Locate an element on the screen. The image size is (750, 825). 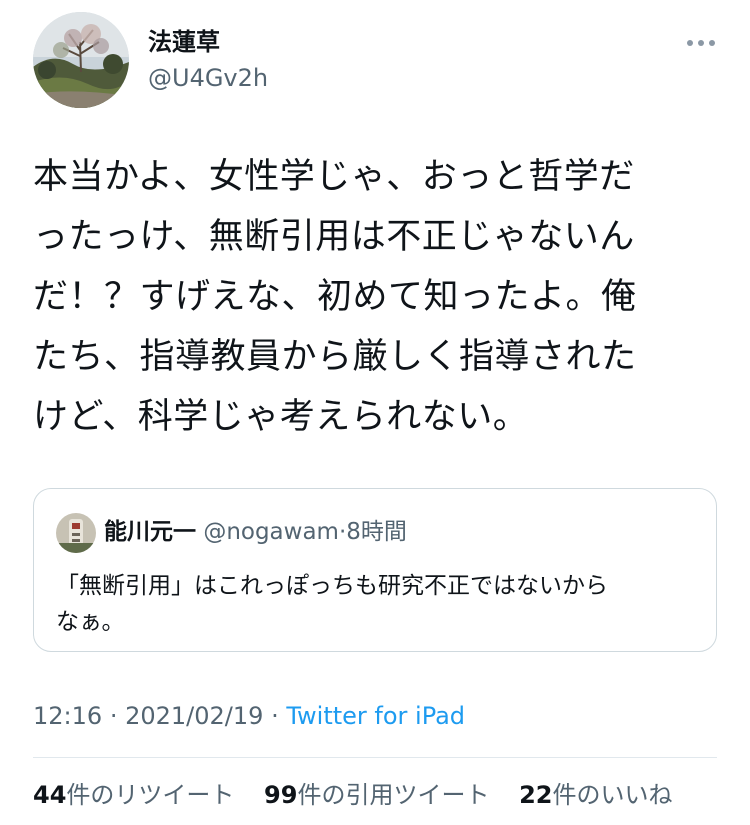
quotes-label: 件の引用ツイート is located at coordinates (393, 795).